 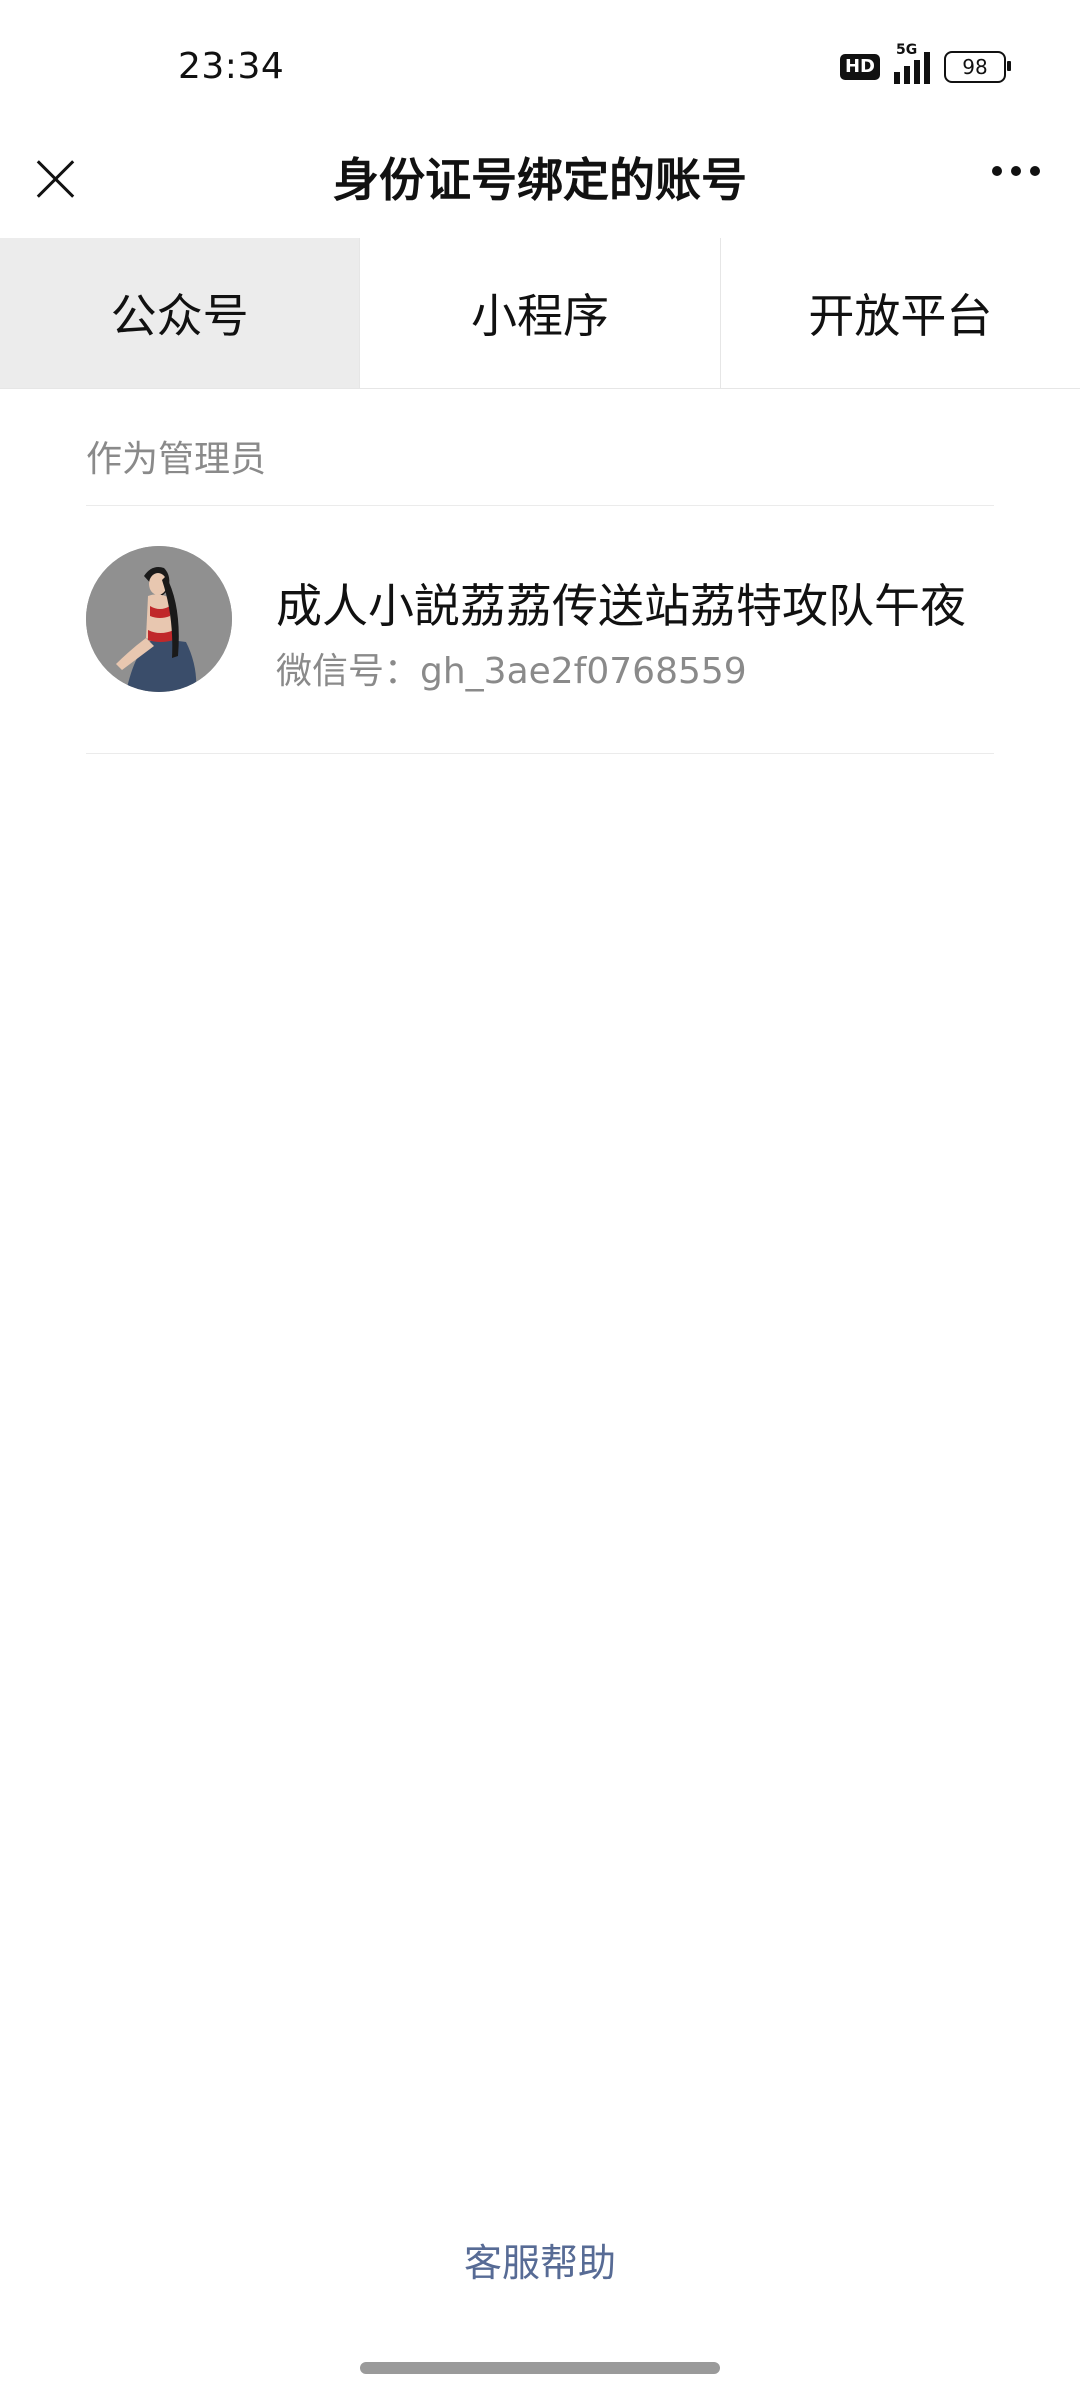 What do you see at coordinates (180, 313) in the screenshot?
I see `tab-official-accounts: 公众号` at bounding box center [180, 313].